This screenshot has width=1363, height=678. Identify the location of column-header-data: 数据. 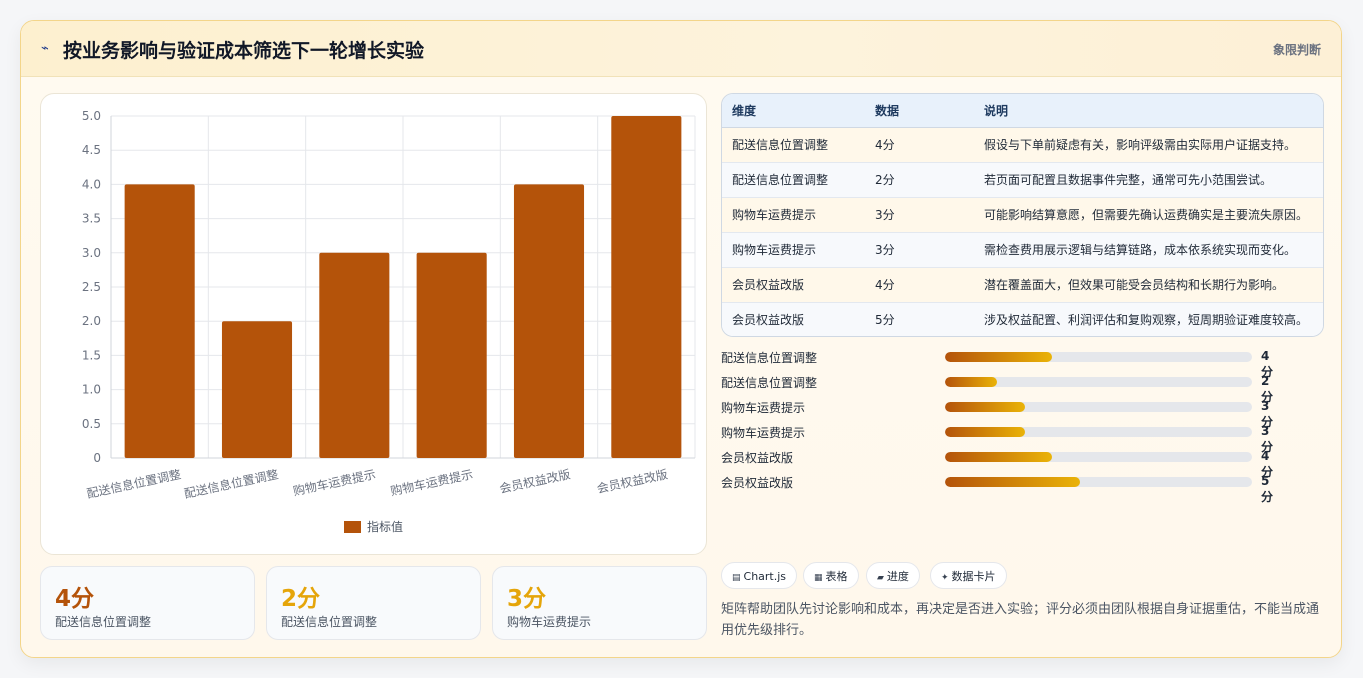
(919, 111).